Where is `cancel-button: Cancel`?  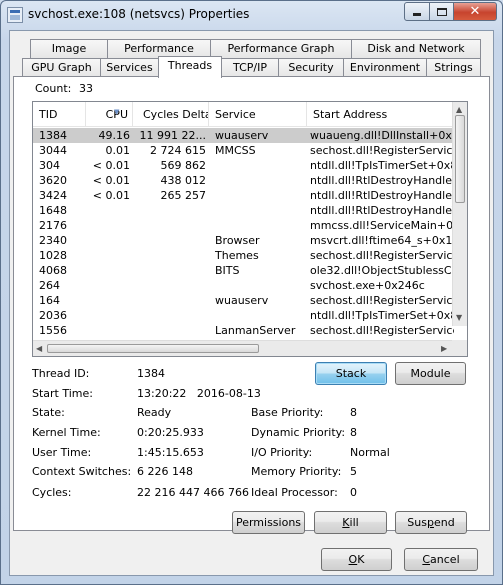
cancel-button: Cancel is located at coordinates (441, 559).